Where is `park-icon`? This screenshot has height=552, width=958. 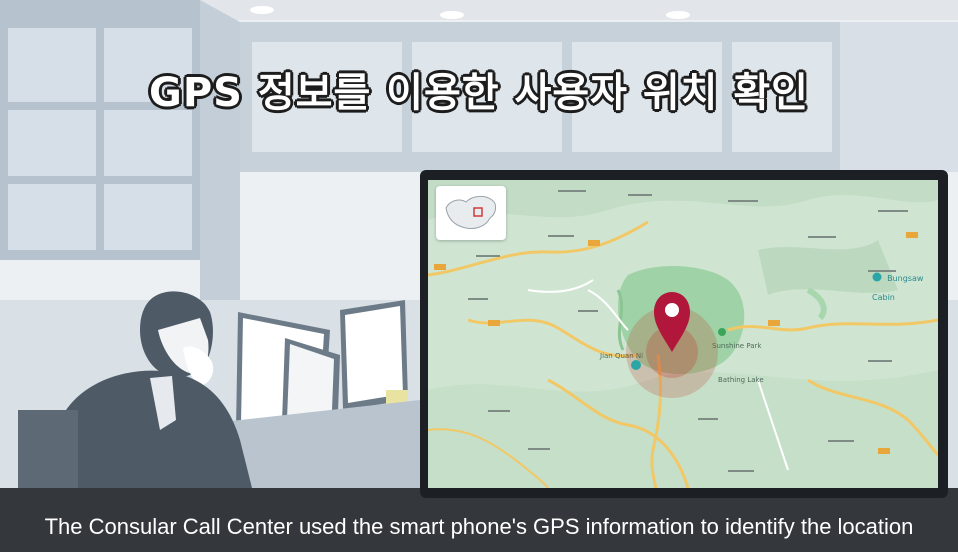 park-icon is located at coordinates (722, 332).